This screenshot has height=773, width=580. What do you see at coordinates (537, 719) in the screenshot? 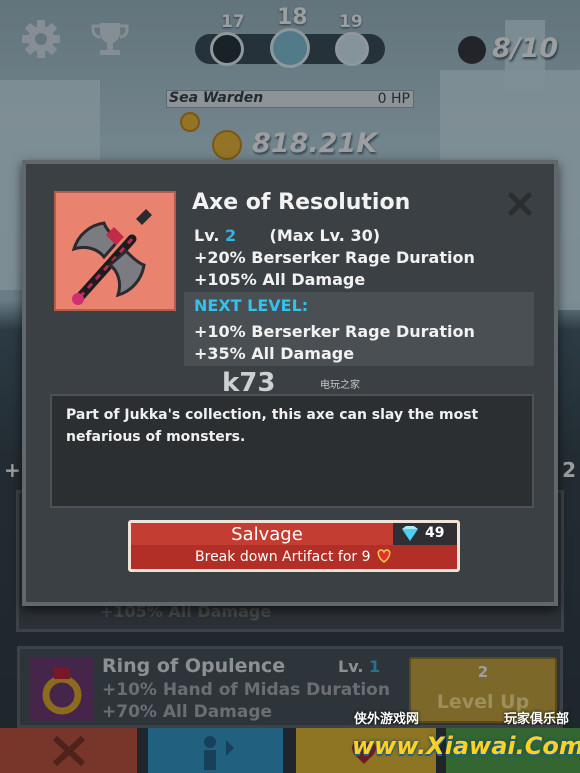
I see `xiawai-top-right: 玩家俱乐部` at bounding box center [537, 719].